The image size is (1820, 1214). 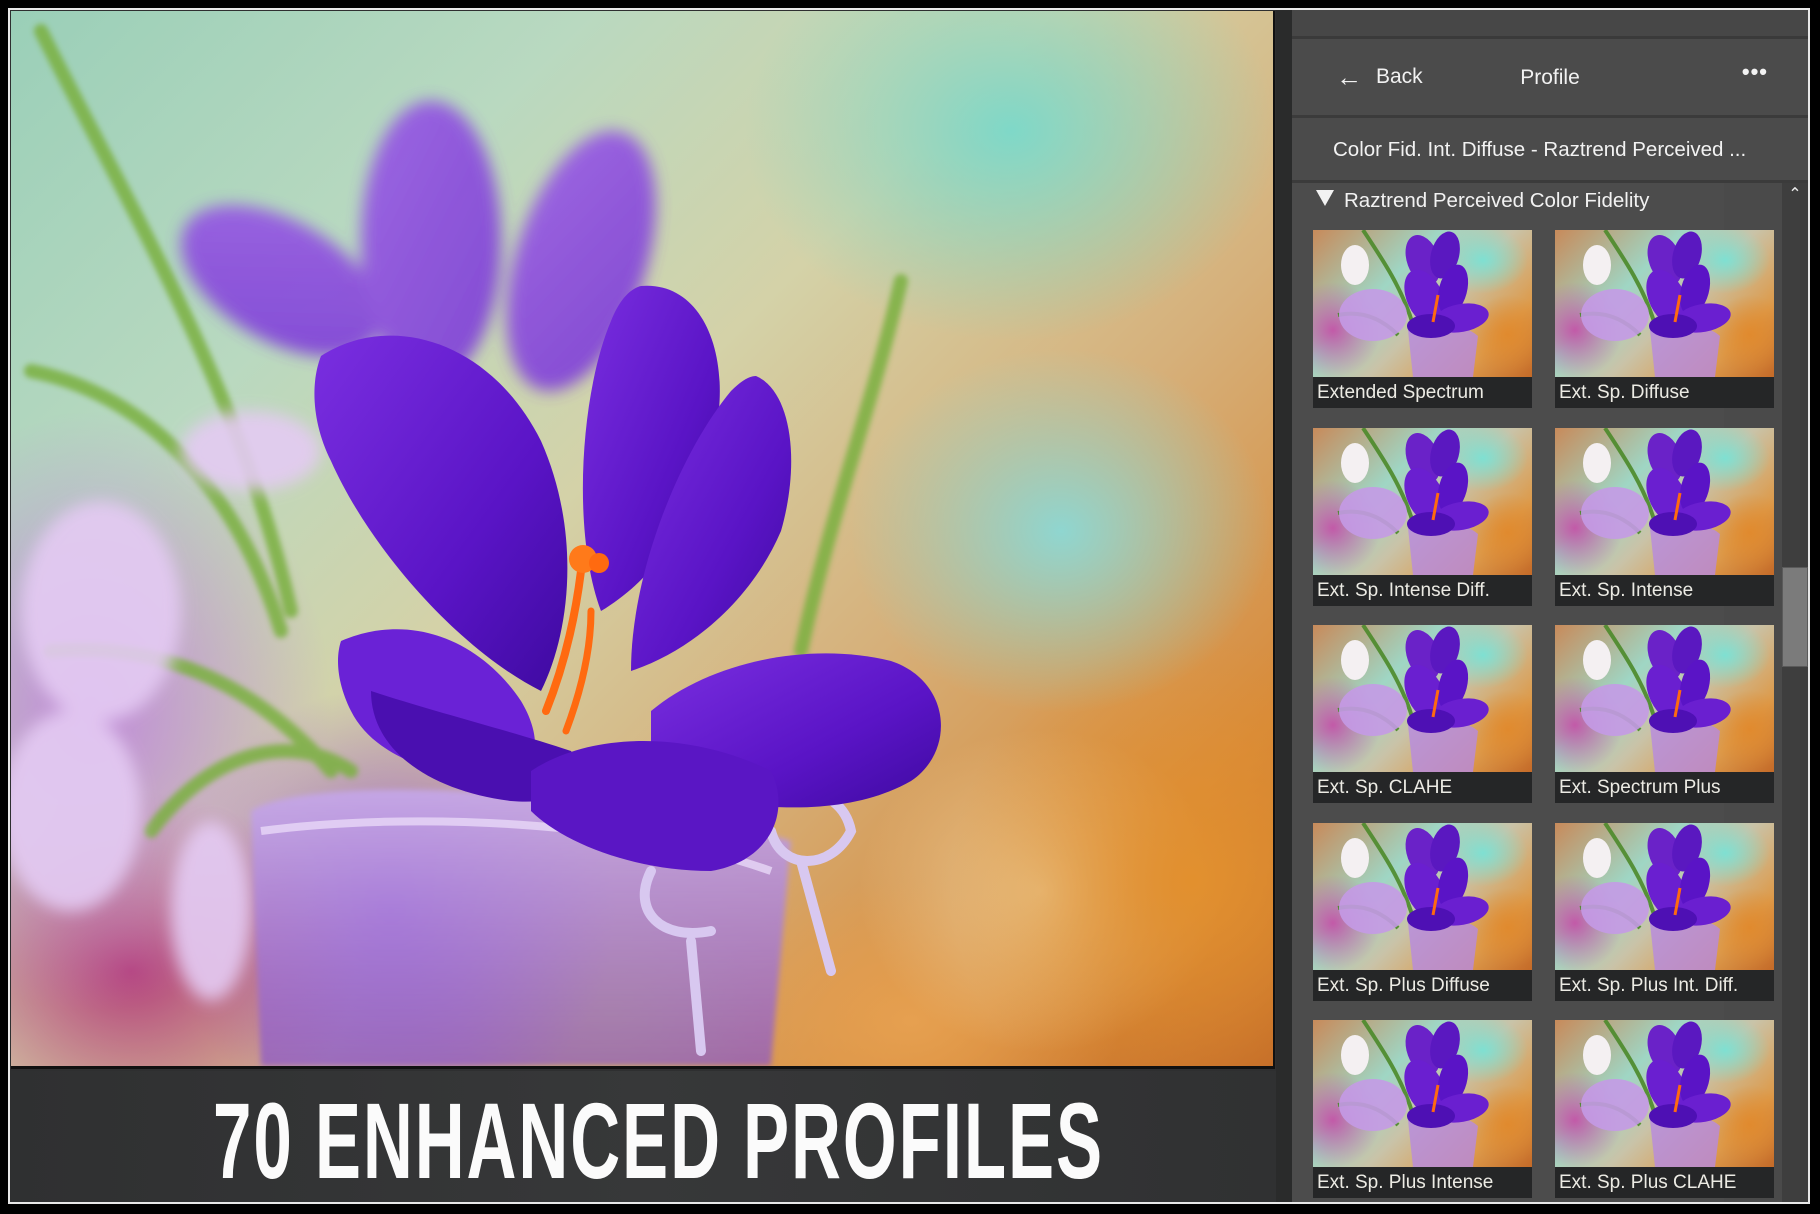 What do you see at coordinates (1325, 198) in the screenshot?
I see `triangle-down-icon` at bounding box center [1325, 198].